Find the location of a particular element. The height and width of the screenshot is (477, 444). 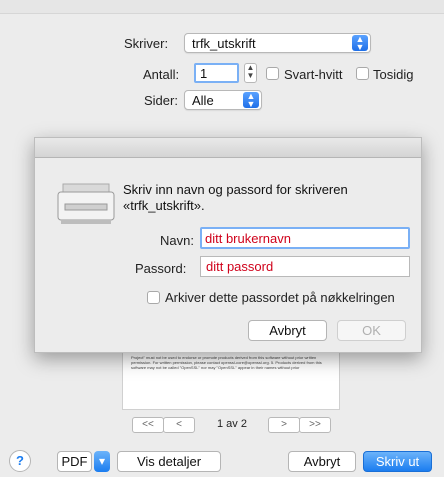

auth-ok-button: OK is located at coordinates (371, 330).